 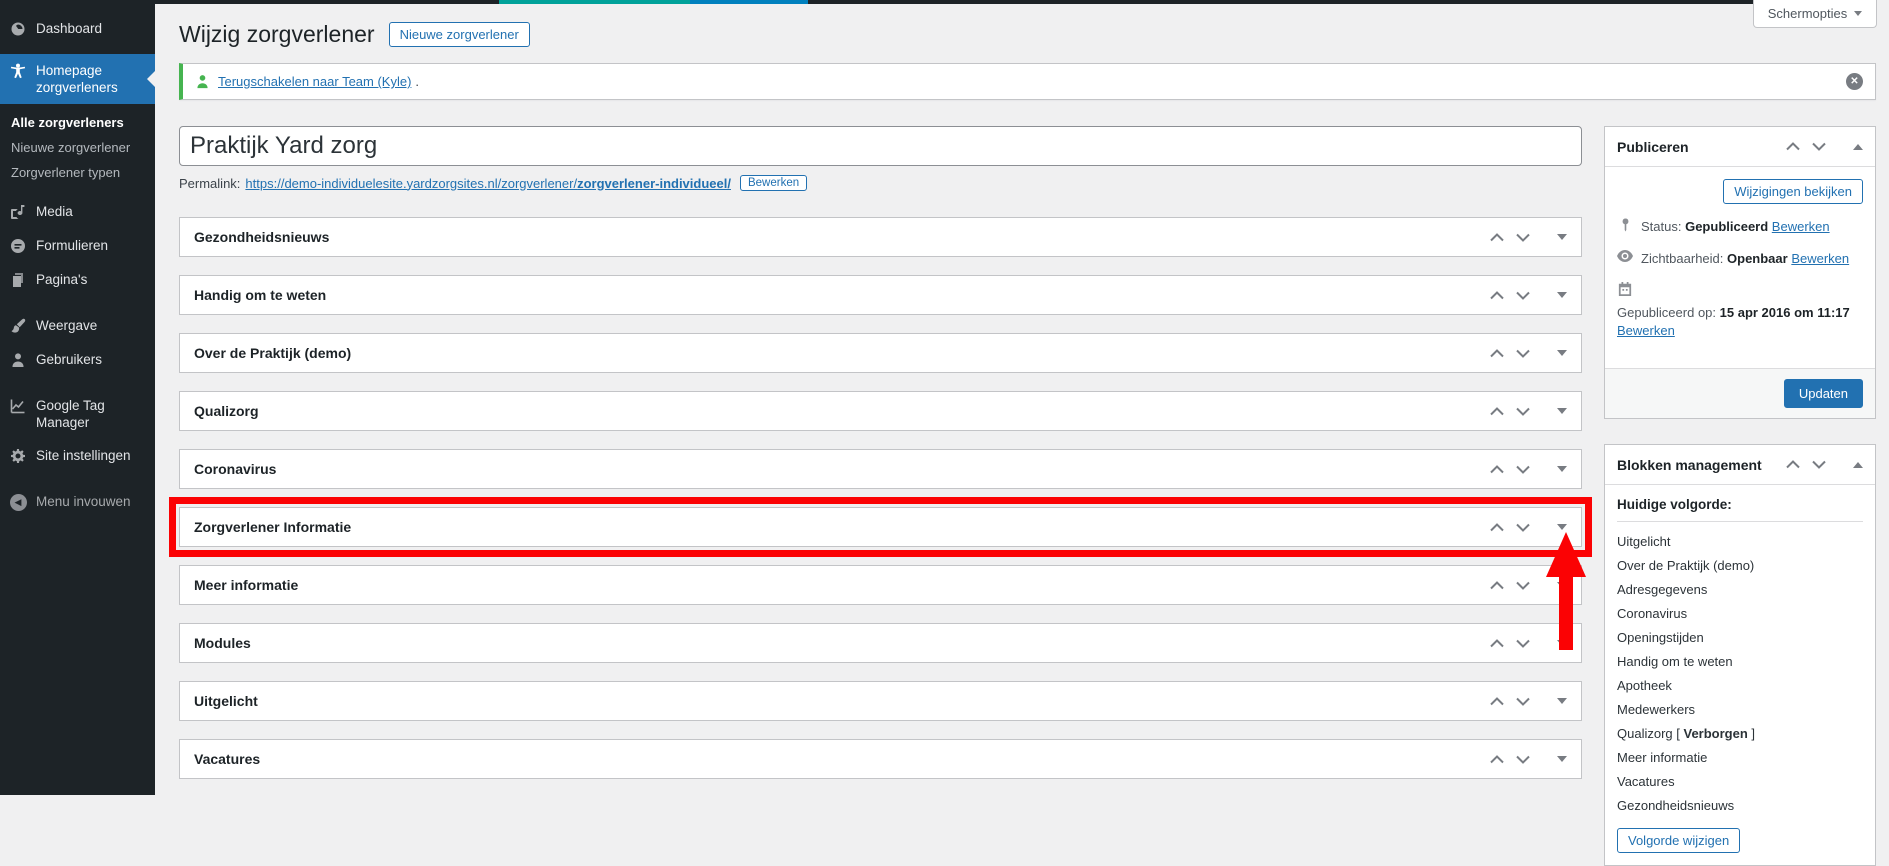 What do you see at coordinates (1566, 591) in the screenshot?
I see `red-annotation-arrow` at bounding box center [1566, 591].